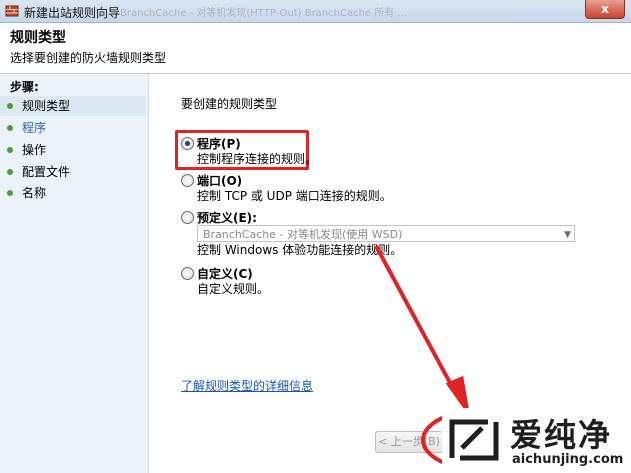  What do you see at coordinates (73, 150) in the screenshot?
I see `step-action: 操作` at bounding box center [73, 150].